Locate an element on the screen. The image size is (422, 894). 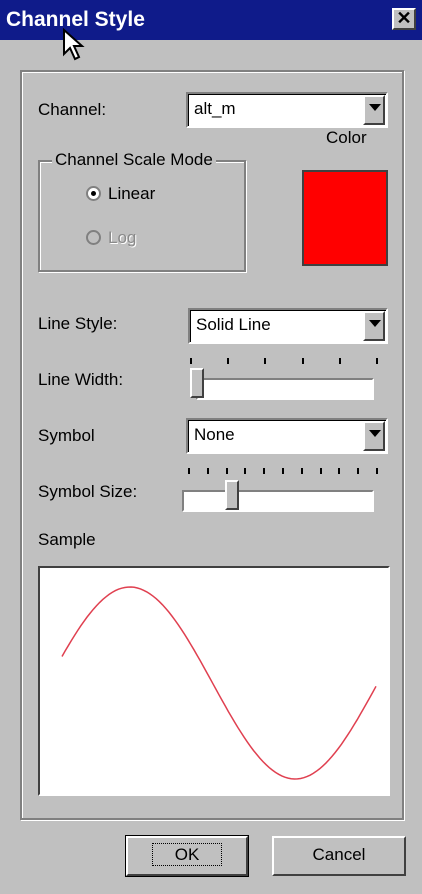
cancel-button: Cancel is located at coordinates (339, 856).